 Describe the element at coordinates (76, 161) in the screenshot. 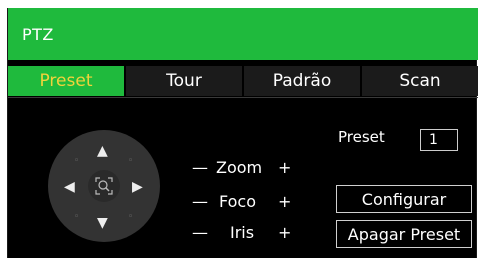

I see `up-left-arrow-icon: ◦` at that location.